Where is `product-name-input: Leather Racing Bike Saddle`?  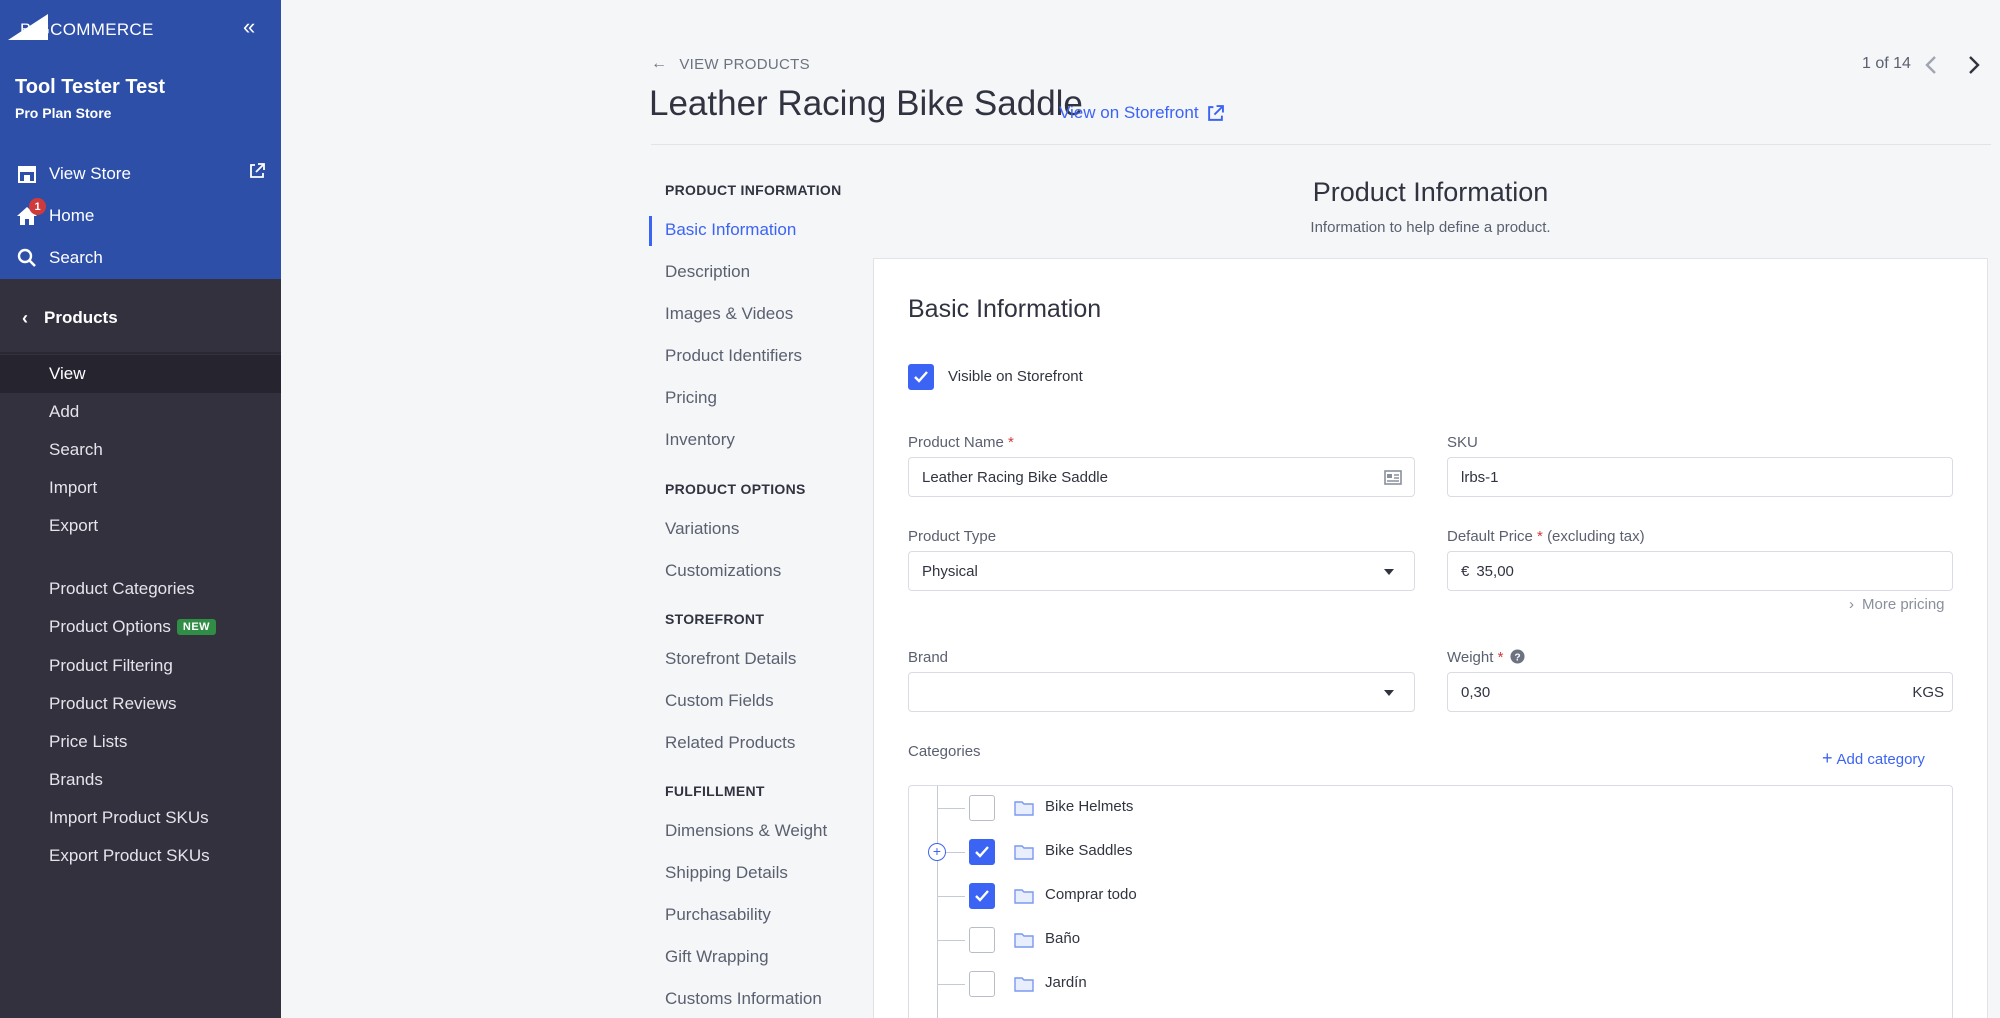
product-name-input: Leather Racing Bike Saddle is located at coordinates (1161, 477).